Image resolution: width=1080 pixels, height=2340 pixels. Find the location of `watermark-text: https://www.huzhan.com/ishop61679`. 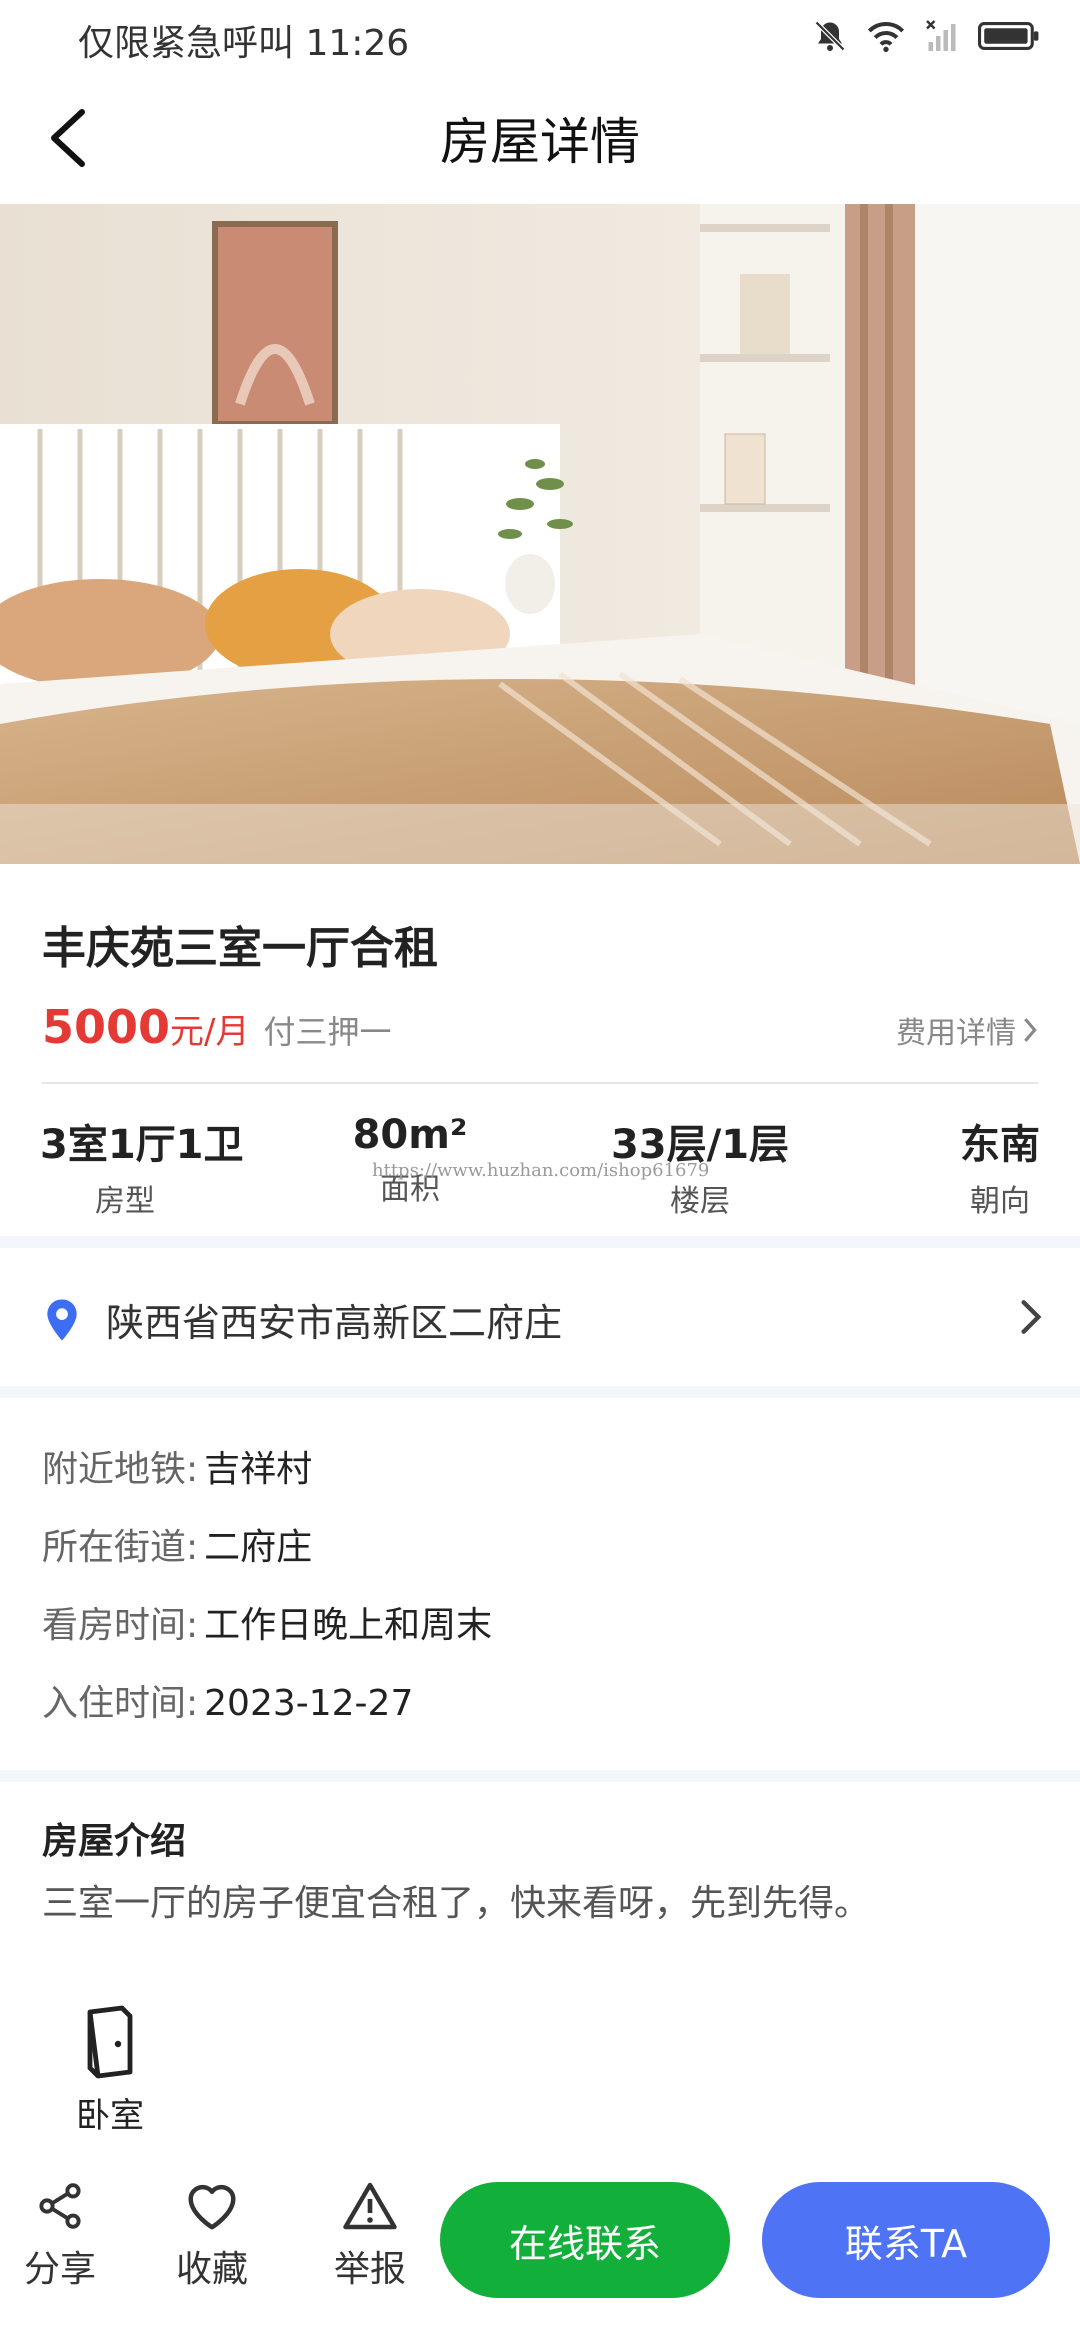

watermark-text: https://www.huzhan.com/ishop61679 is located at coordinates (541, 1170).